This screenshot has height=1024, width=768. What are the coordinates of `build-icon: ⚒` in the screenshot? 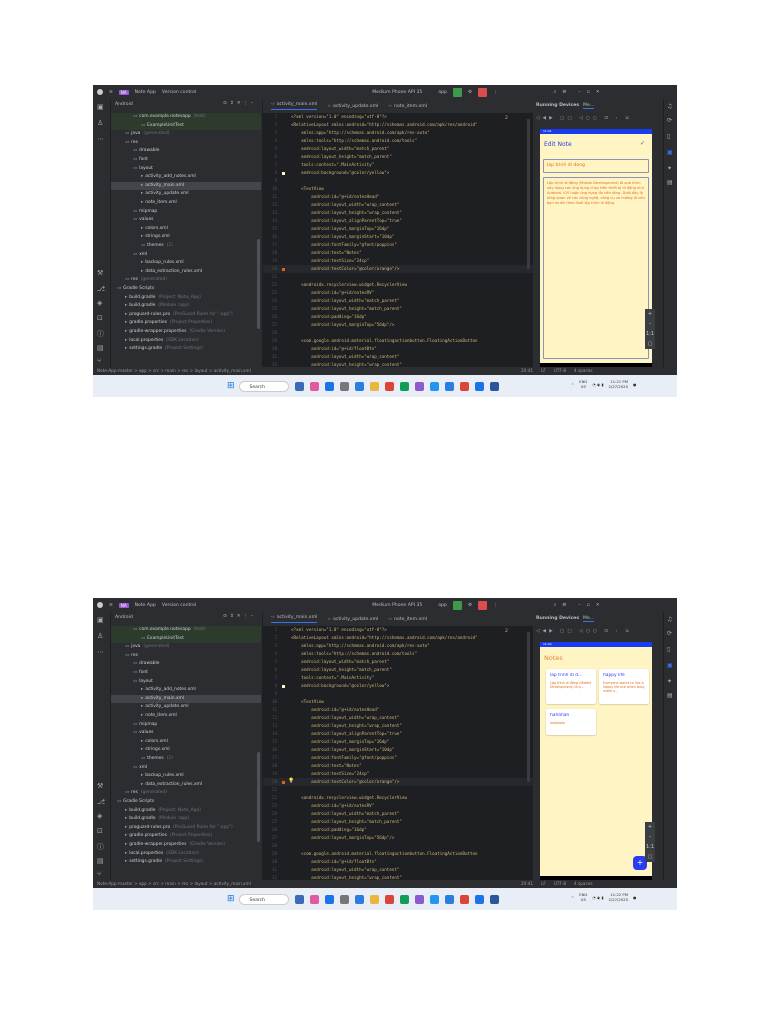 It's located at (100, 786).